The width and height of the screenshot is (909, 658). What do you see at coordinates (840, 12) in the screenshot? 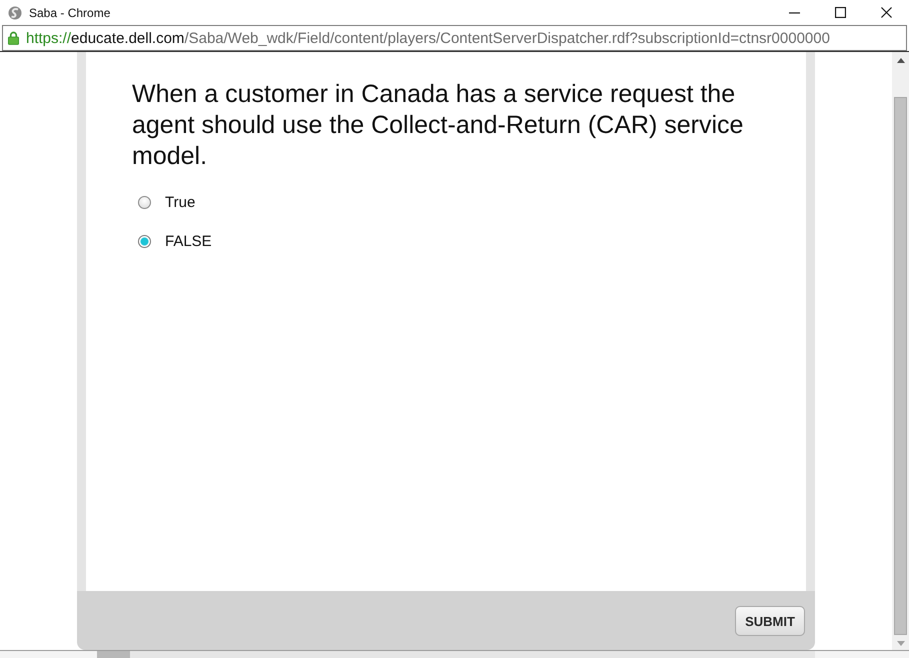
I see `maximize-icon` at bounding box center [840, 12].